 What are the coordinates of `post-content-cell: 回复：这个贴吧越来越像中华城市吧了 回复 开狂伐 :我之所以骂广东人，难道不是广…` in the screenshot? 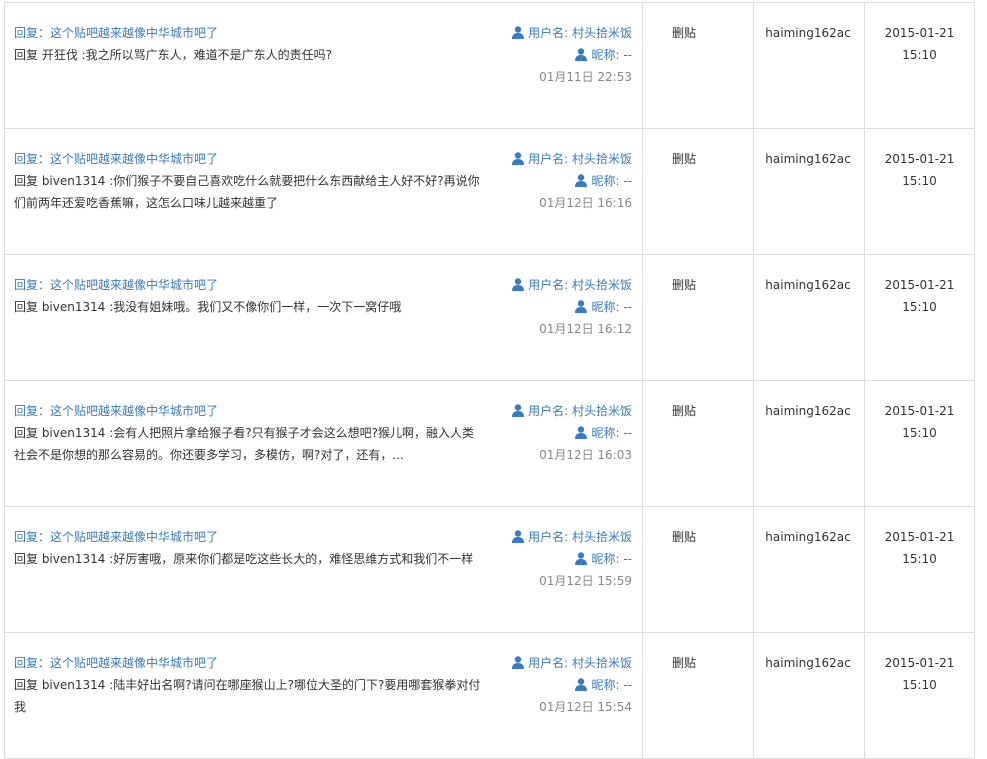 It's located at (323, 65).